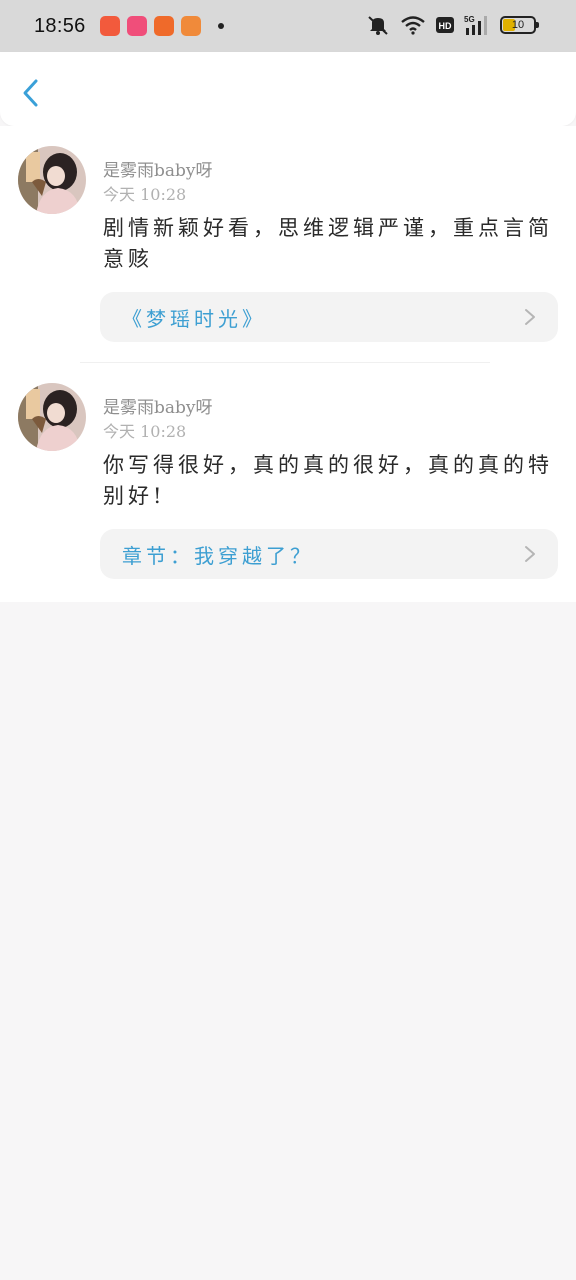 The image size is (576, 1280). I want to click on system-icons: HD 5G 10, so click(452, 25).